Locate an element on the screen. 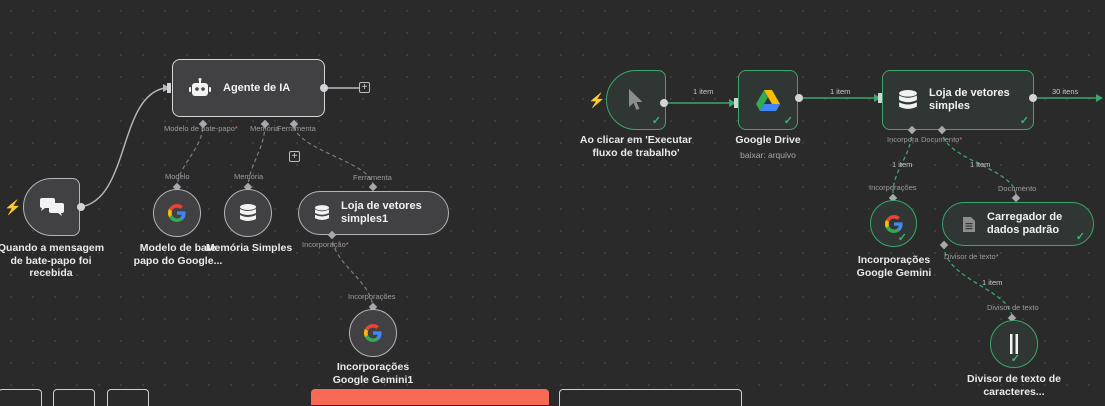 This screenshot has height=406, width=1105. text-splitter-node: ✓ is located at coordinates (1014, 344).